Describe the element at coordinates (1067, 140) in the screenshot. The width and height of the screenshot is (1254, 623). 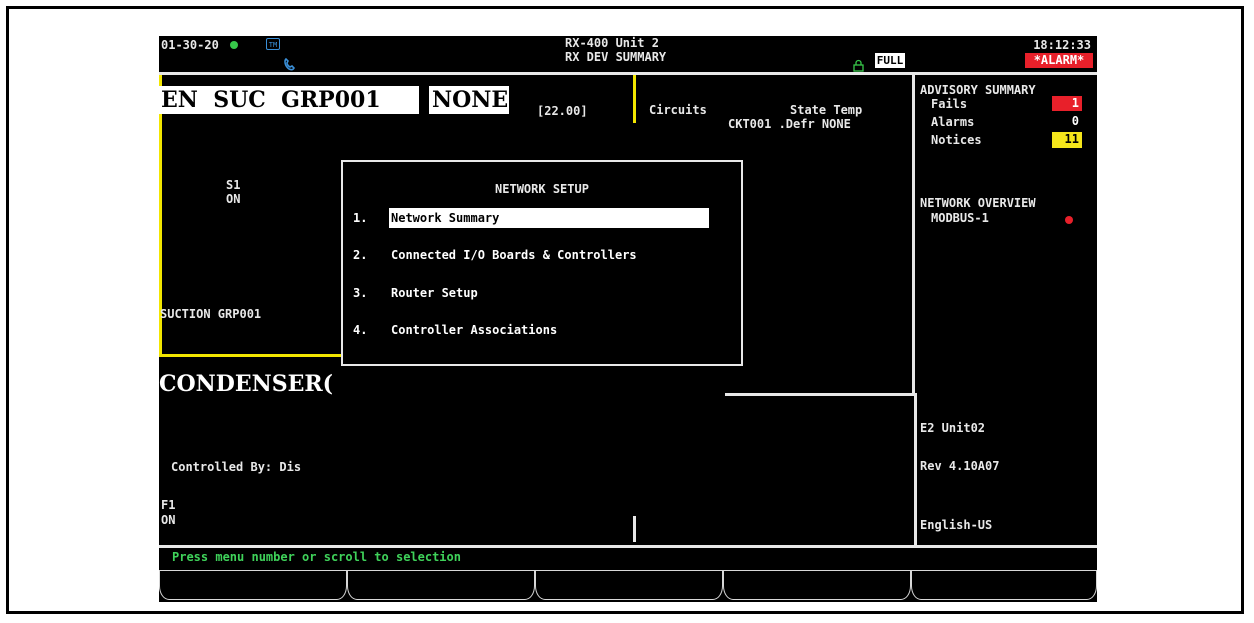
I see `notices-count: 11` at that location.